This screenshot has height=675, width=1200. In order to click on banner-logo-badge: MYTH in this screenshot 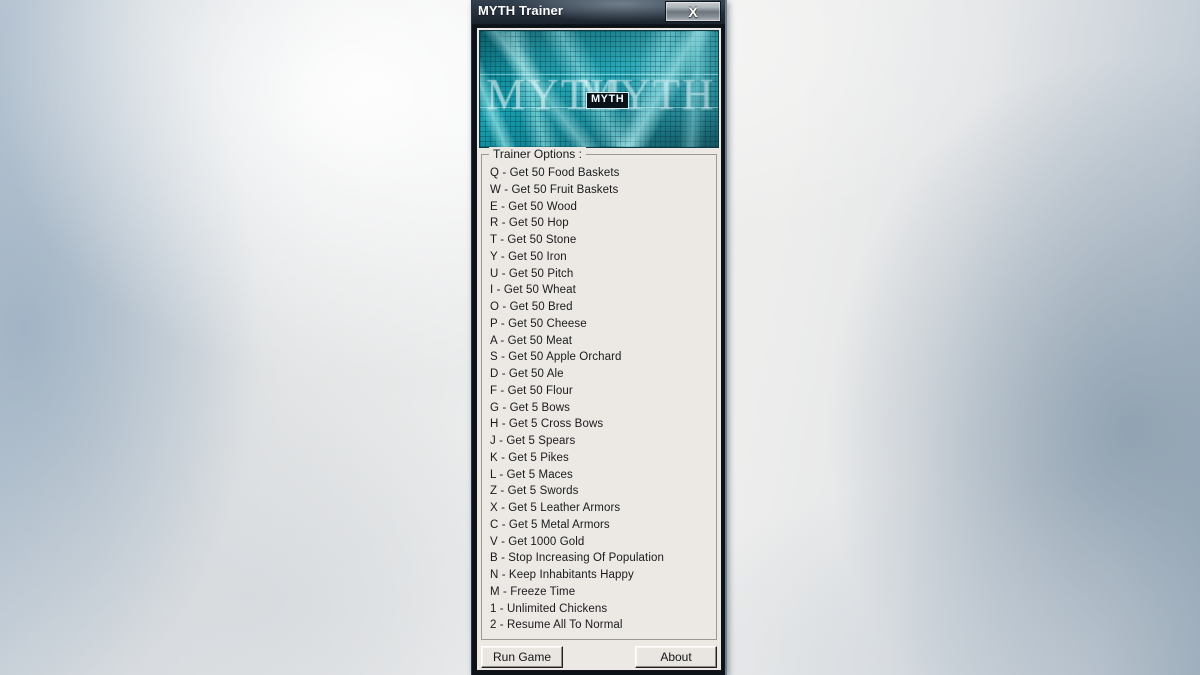, I will do `click(608, 100)`.